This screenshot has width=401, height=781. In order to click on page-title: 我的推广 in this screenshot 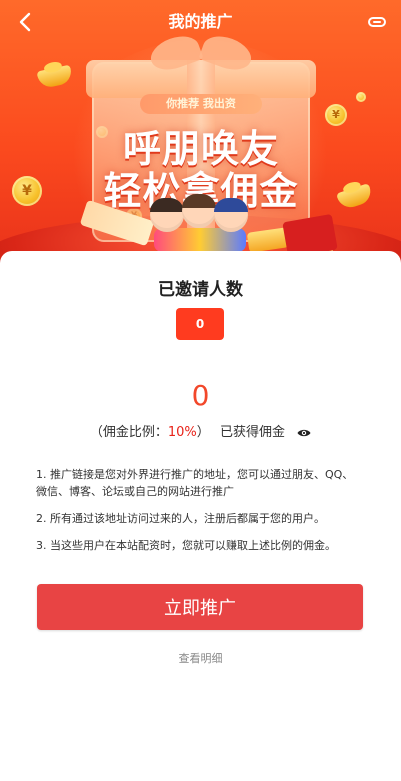, I will do `click(200, 21)`.